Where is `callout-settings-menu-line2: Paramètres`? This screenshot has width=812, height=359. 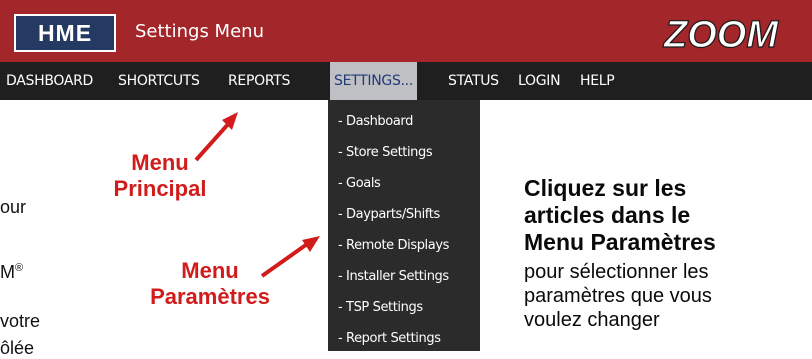
callout-settings-menu-line2: Paramètres is located at coordinates (210, 296).